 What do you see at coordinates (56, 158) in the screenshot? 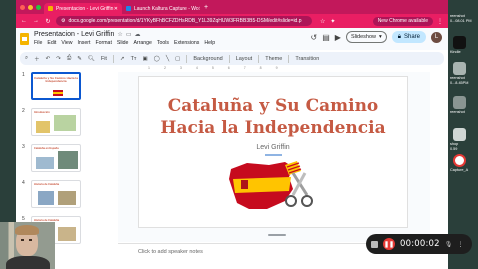
I see `slide-thumbnail: Cataluña en España` at bounding box center [56, 158].